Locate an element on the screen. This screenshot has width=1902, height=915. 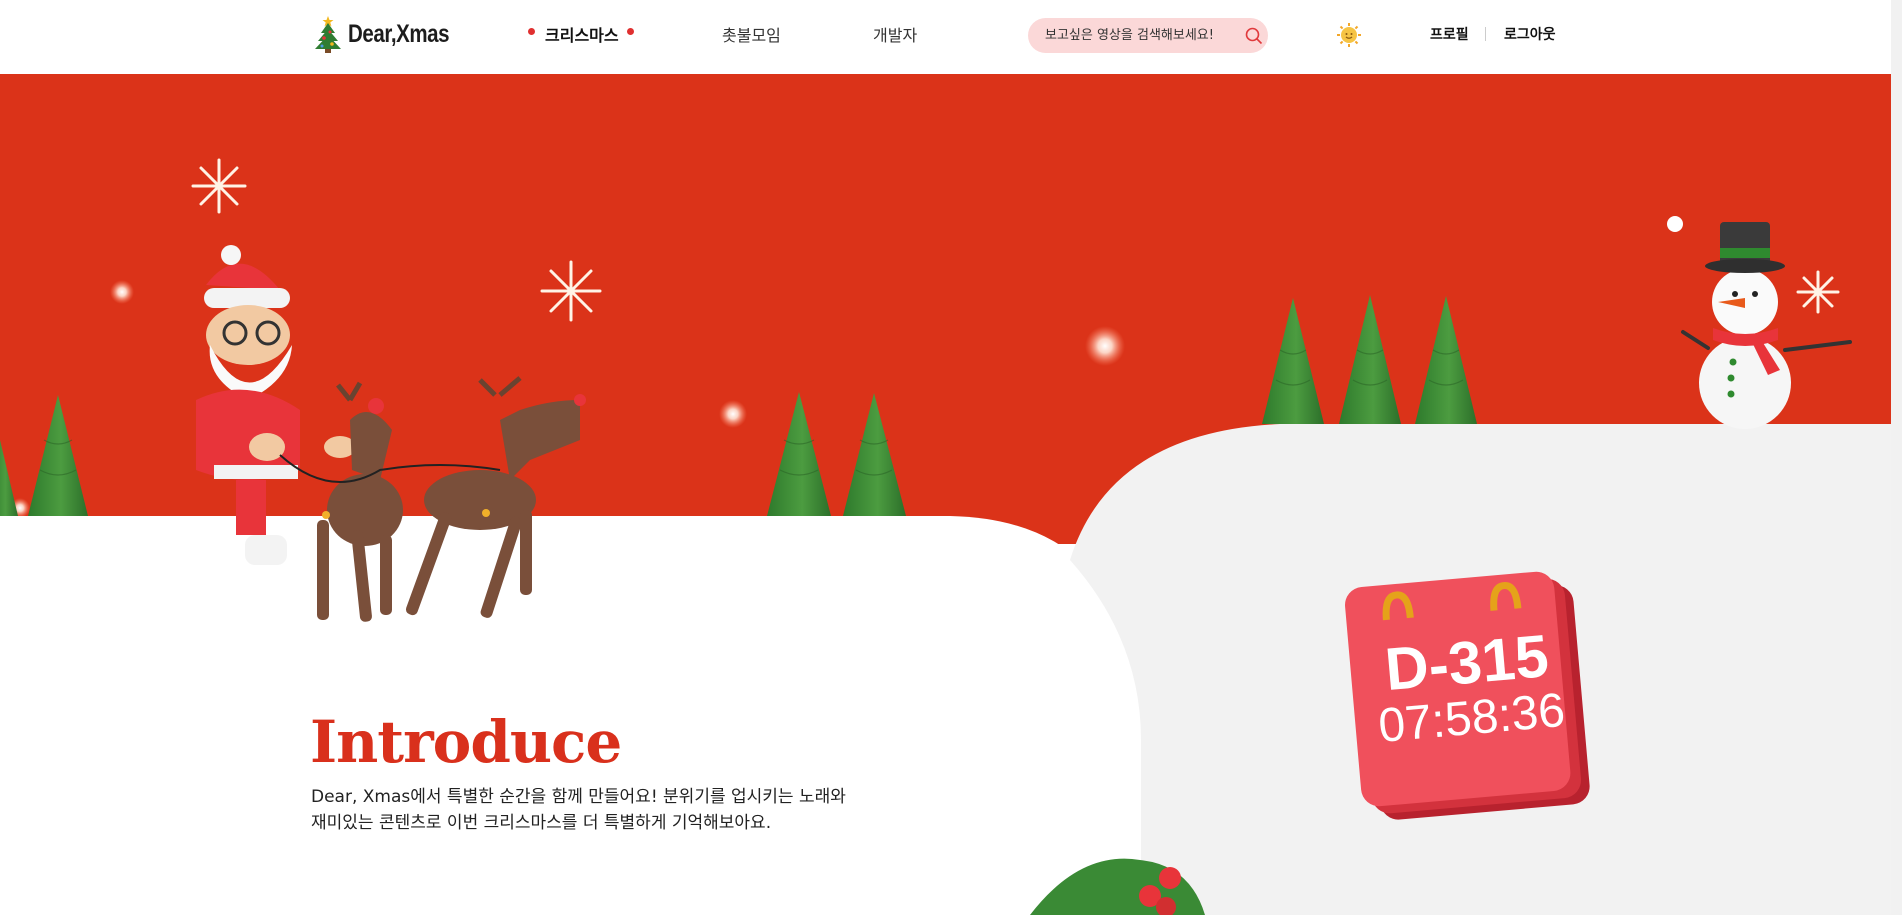
logo: Dear,Xmas is located at coordinates (391, 34).